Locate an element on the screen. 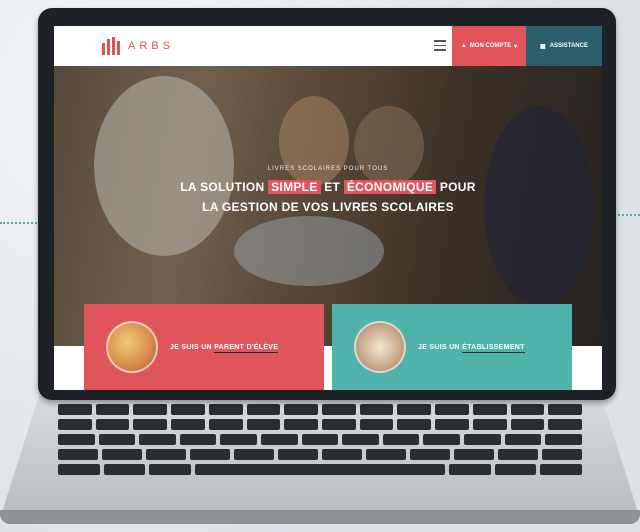 Image resolution: width=640 pixels, height=532 pixels. account-button: ▲ MON COMPTE ▾ is located at coordinates (489, 46).